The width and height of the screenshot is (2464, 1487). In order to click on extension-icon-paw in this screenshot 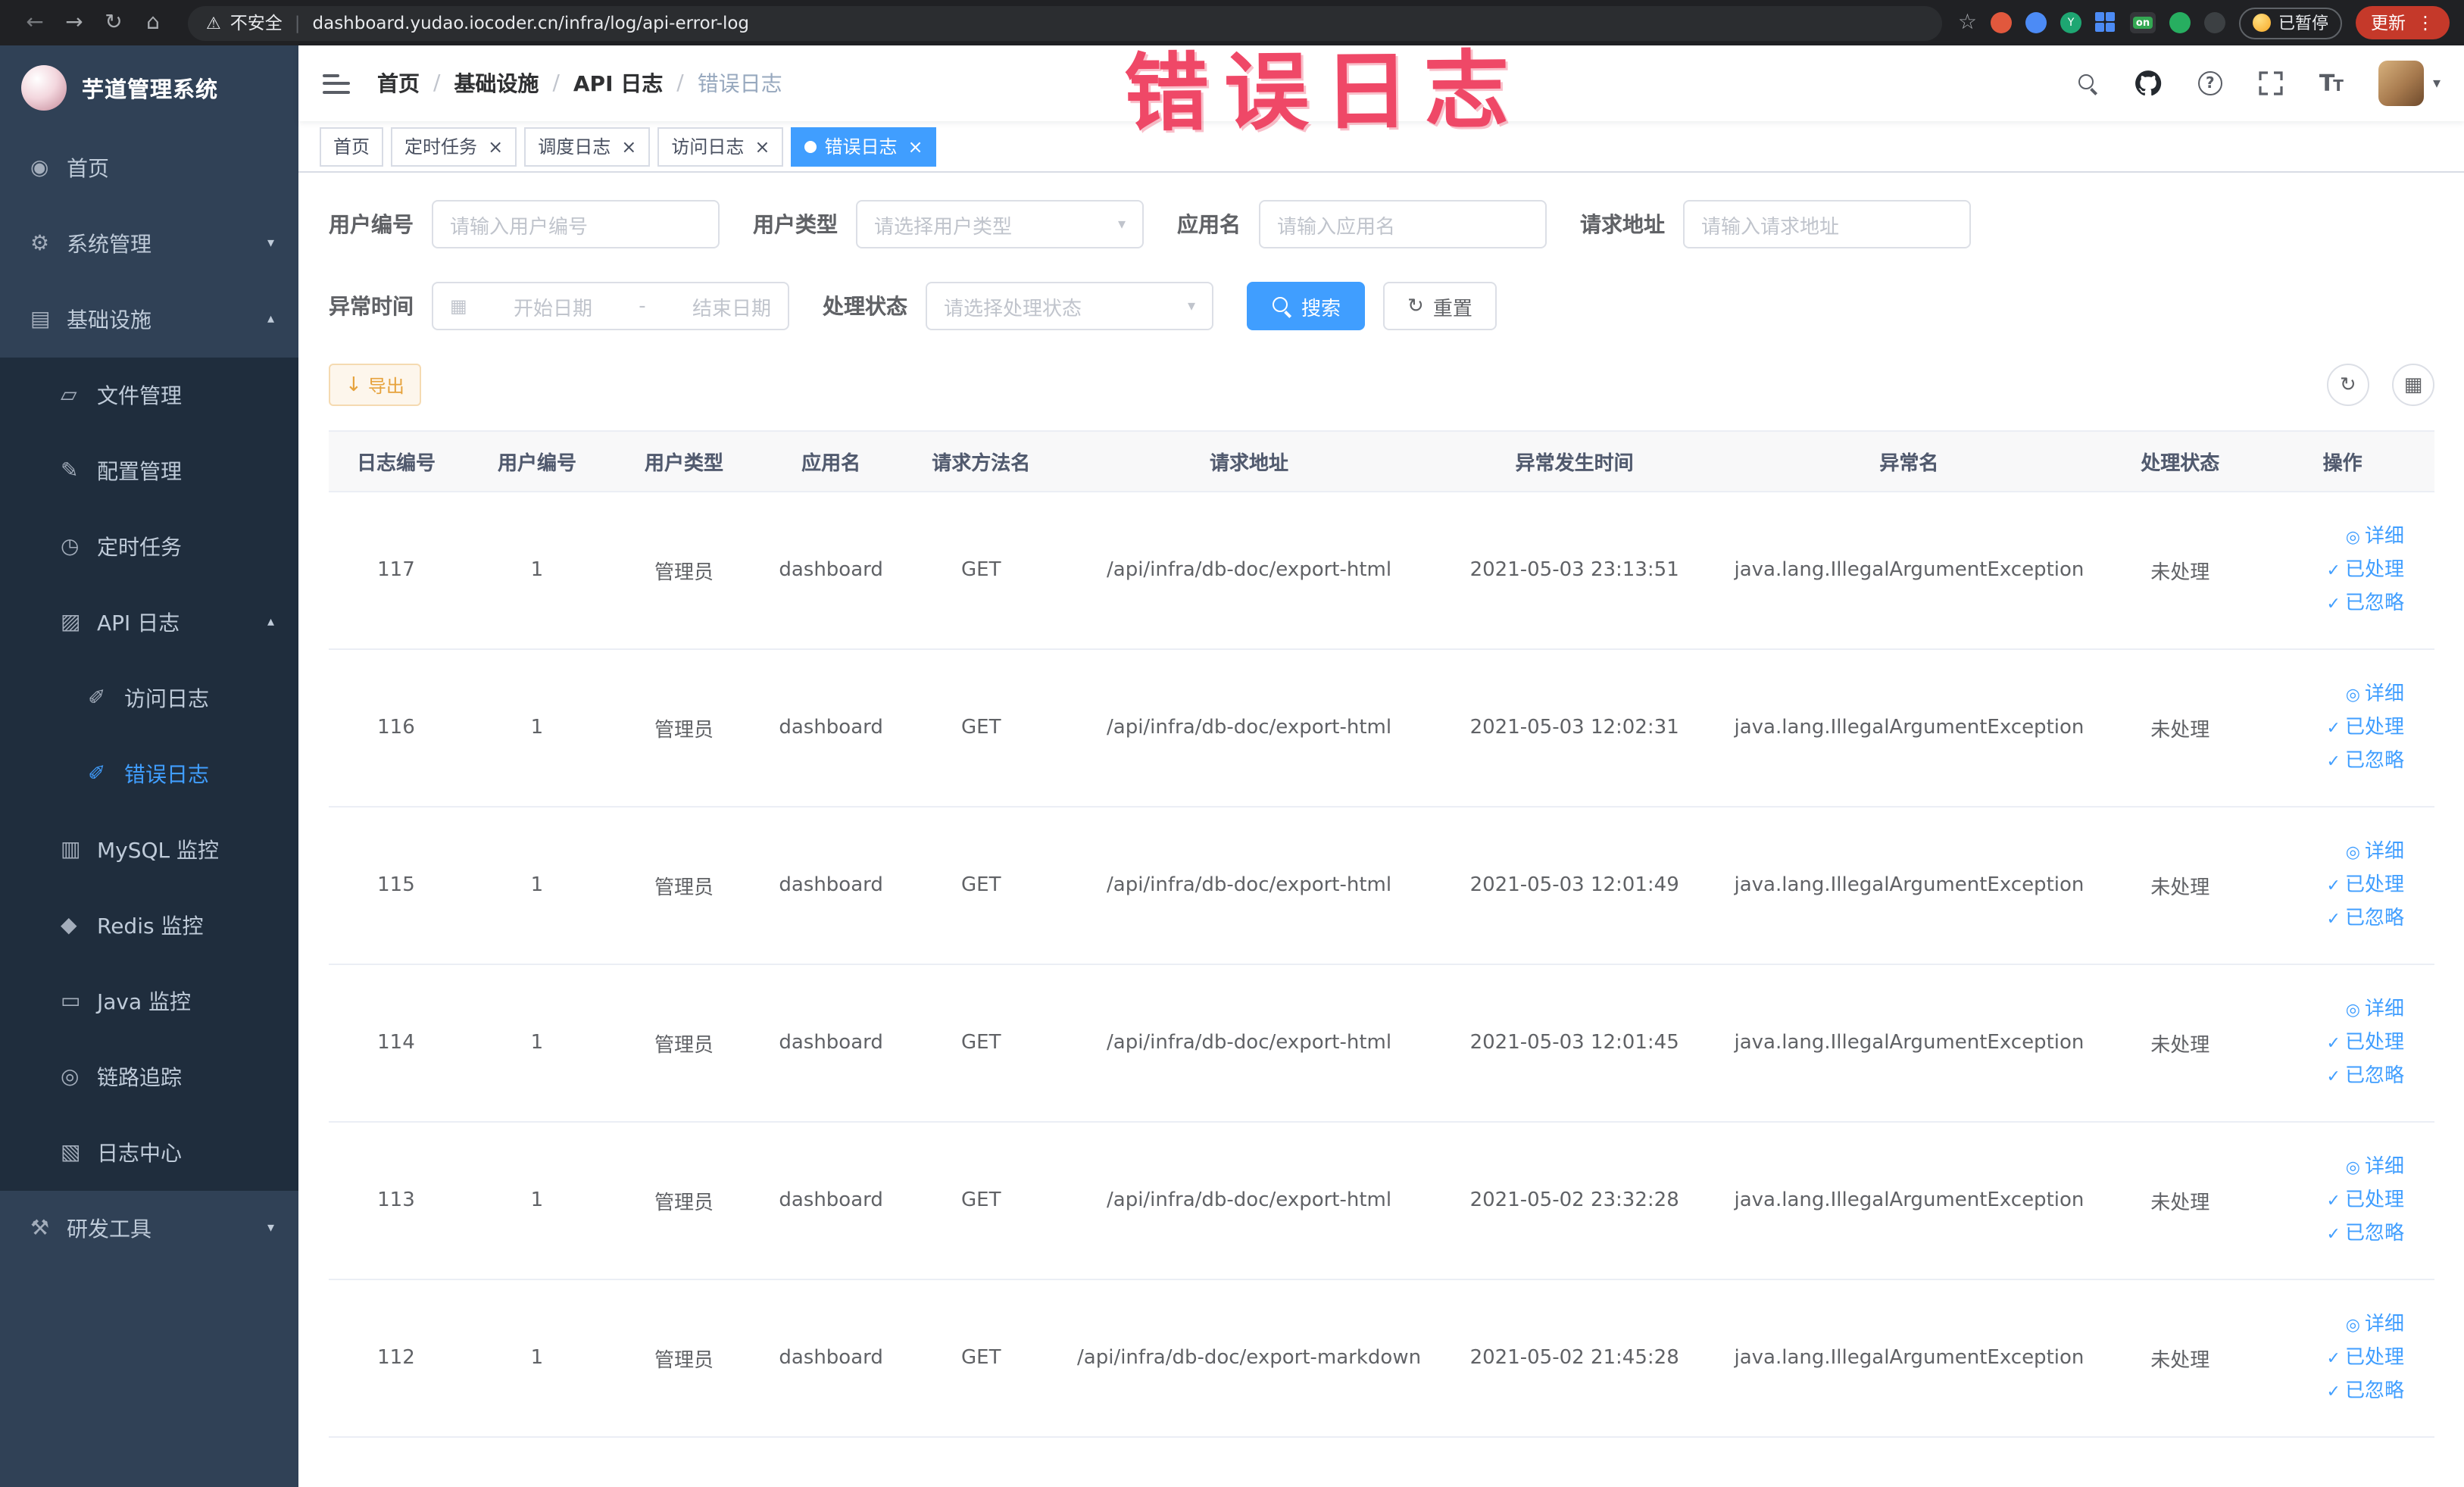, I will do `click(2214, 22)`.